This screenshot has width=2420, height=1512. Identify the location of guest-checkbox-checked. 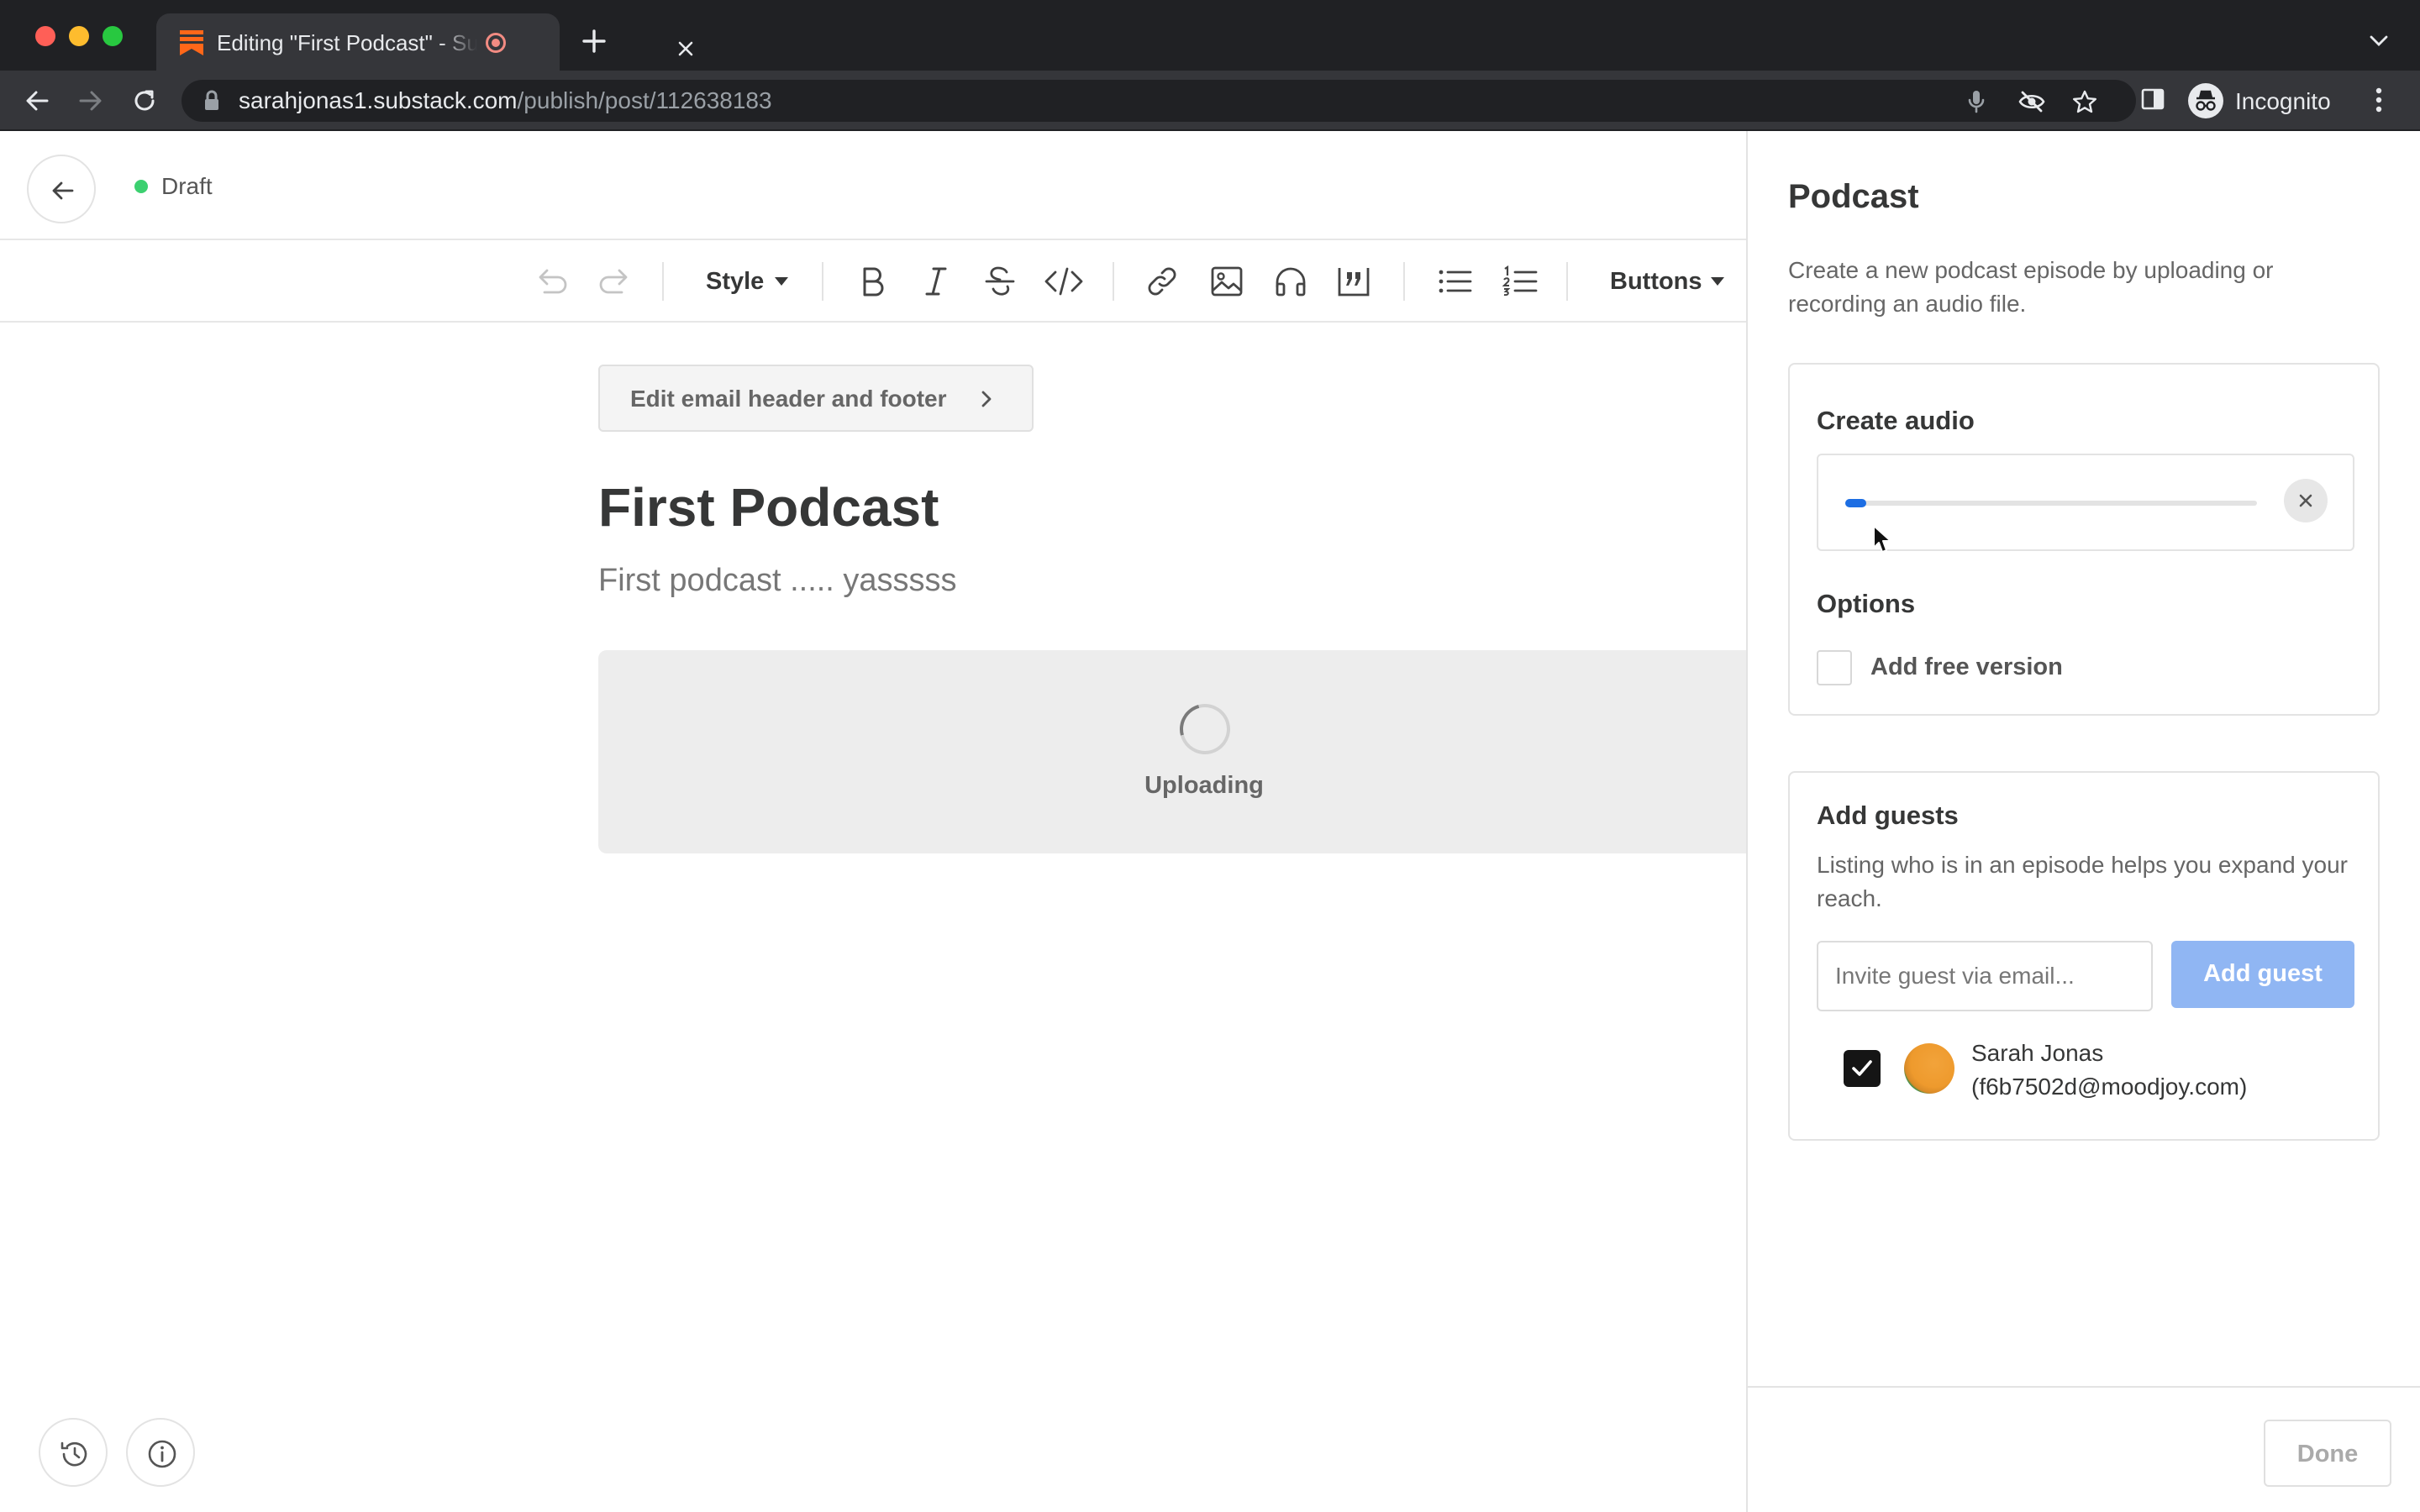
(1862, 1068).